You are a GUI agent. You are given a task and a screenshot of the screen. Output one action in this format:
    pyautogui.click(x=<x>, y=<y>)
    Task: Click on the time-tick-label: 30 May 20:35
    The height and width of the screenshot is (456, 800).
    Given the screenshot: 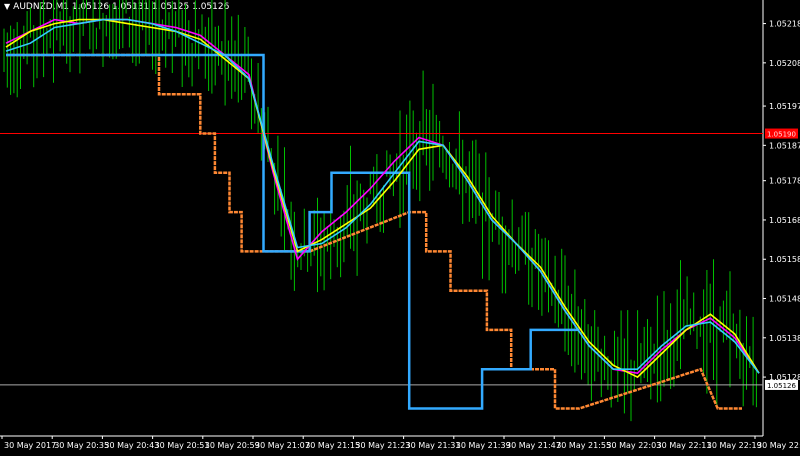 What is the action you would take?
    pyautogui.click(x=81, y=445)
    